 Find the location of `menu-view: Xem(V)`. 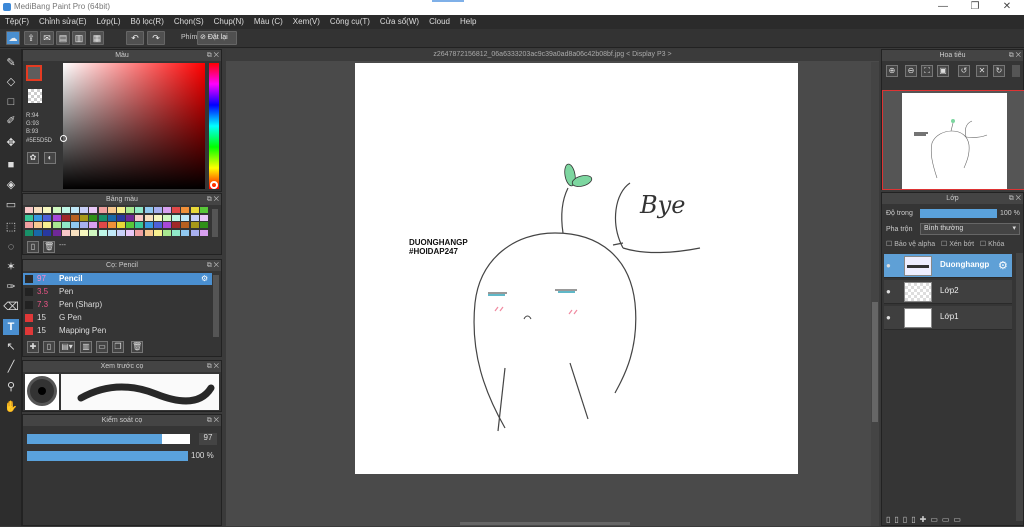

menu-view: Xem(V) is located at coordinates (306, 22).